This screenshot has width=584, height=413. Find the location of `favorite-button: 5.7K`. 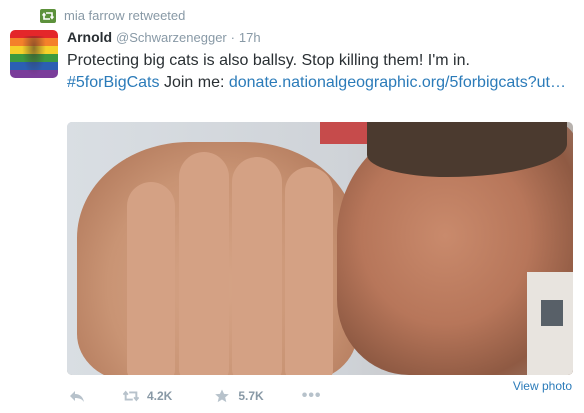

favorite-button: 5.7K is located at coordinates (239, 396).